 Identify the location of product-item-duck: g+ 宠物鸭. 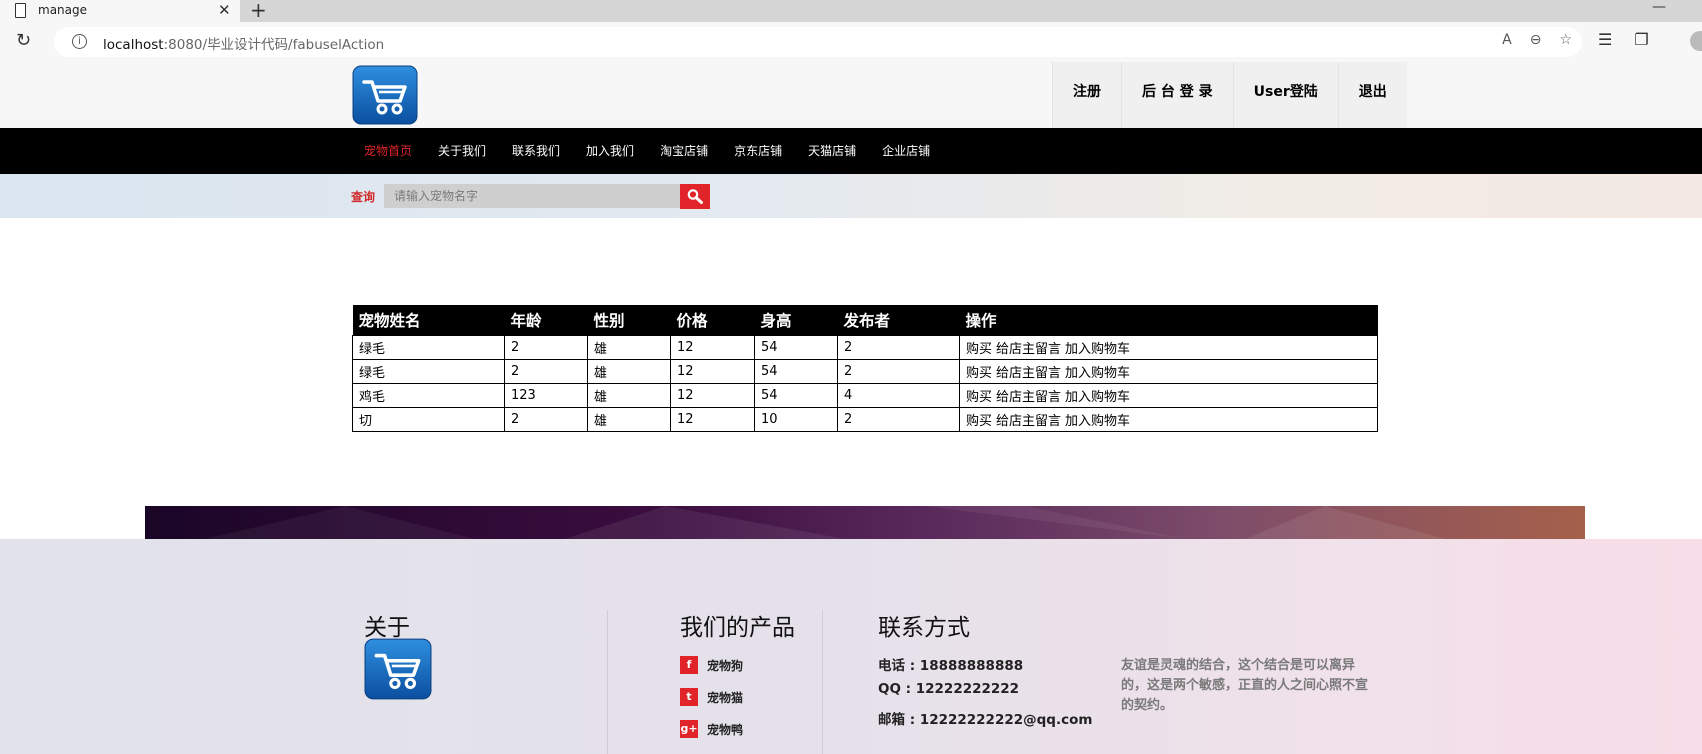
(711, 729).